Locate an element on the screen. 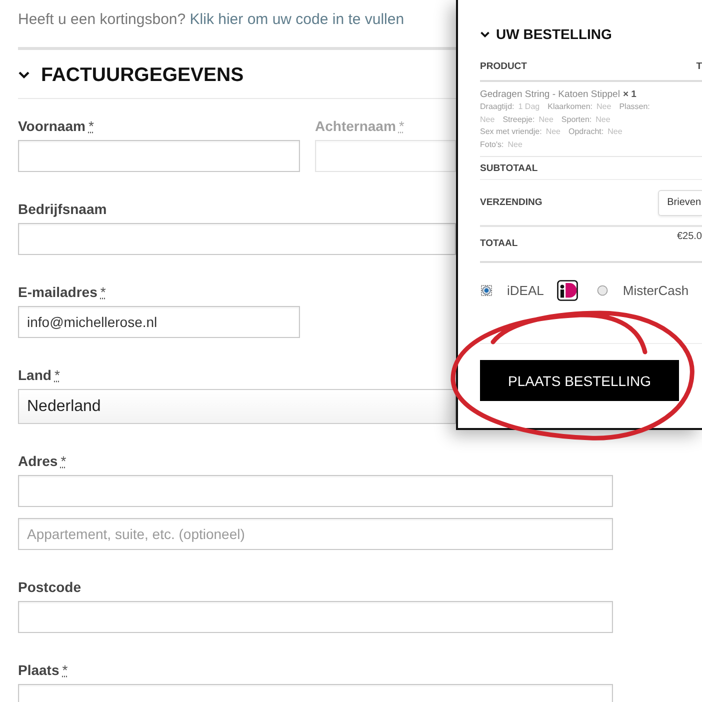  field-label: Voornaam is located at coordinates (52, 126).